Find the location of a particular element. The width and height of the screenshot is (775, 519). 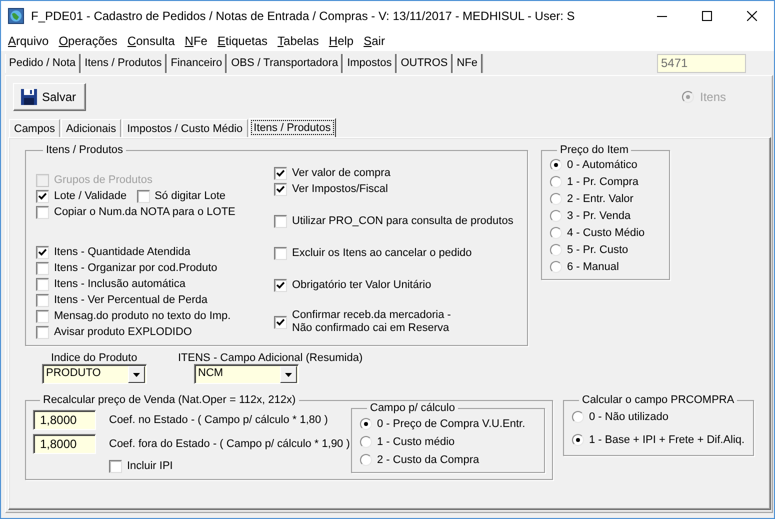

radio-label: 3 - Pr. Venda is located at coordinates (599, 216).